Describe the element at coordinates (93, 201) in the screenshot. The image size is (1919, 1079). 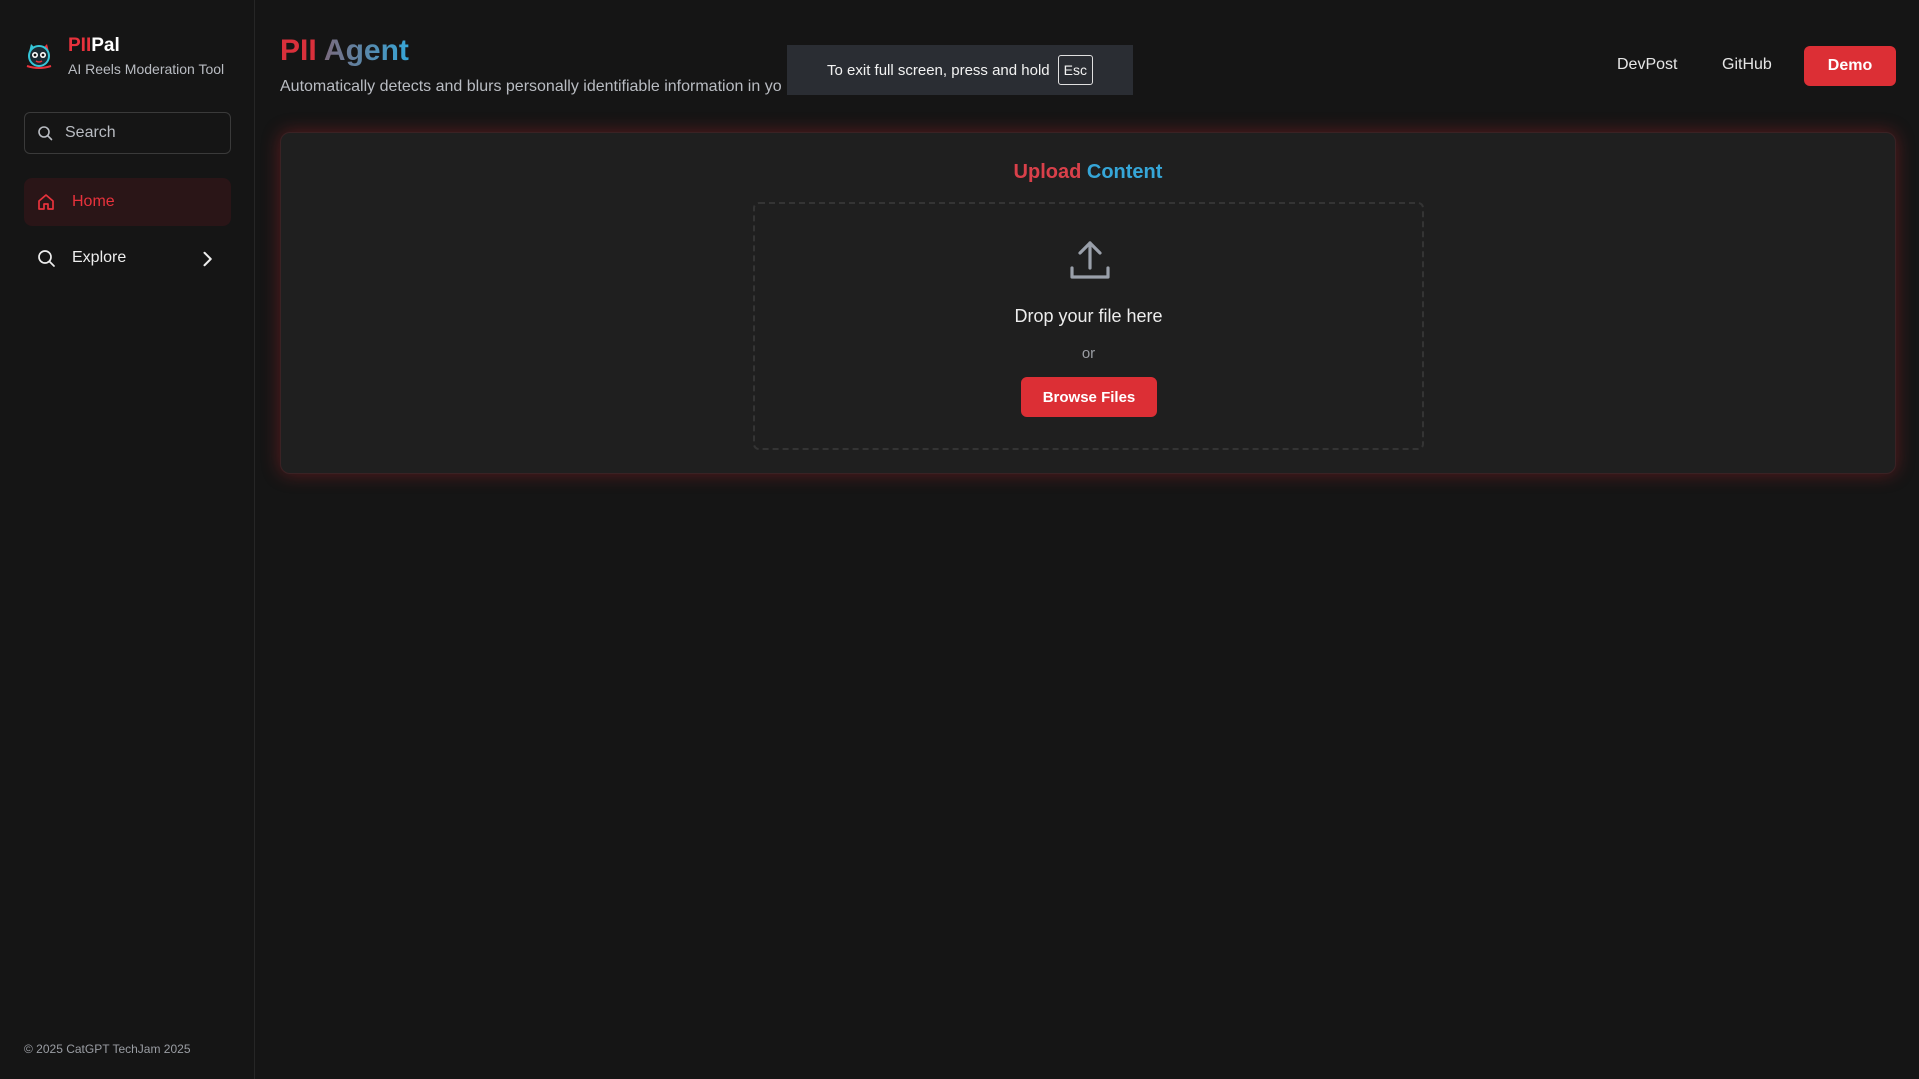
I see `sidebar-item-label: Home` at that location.